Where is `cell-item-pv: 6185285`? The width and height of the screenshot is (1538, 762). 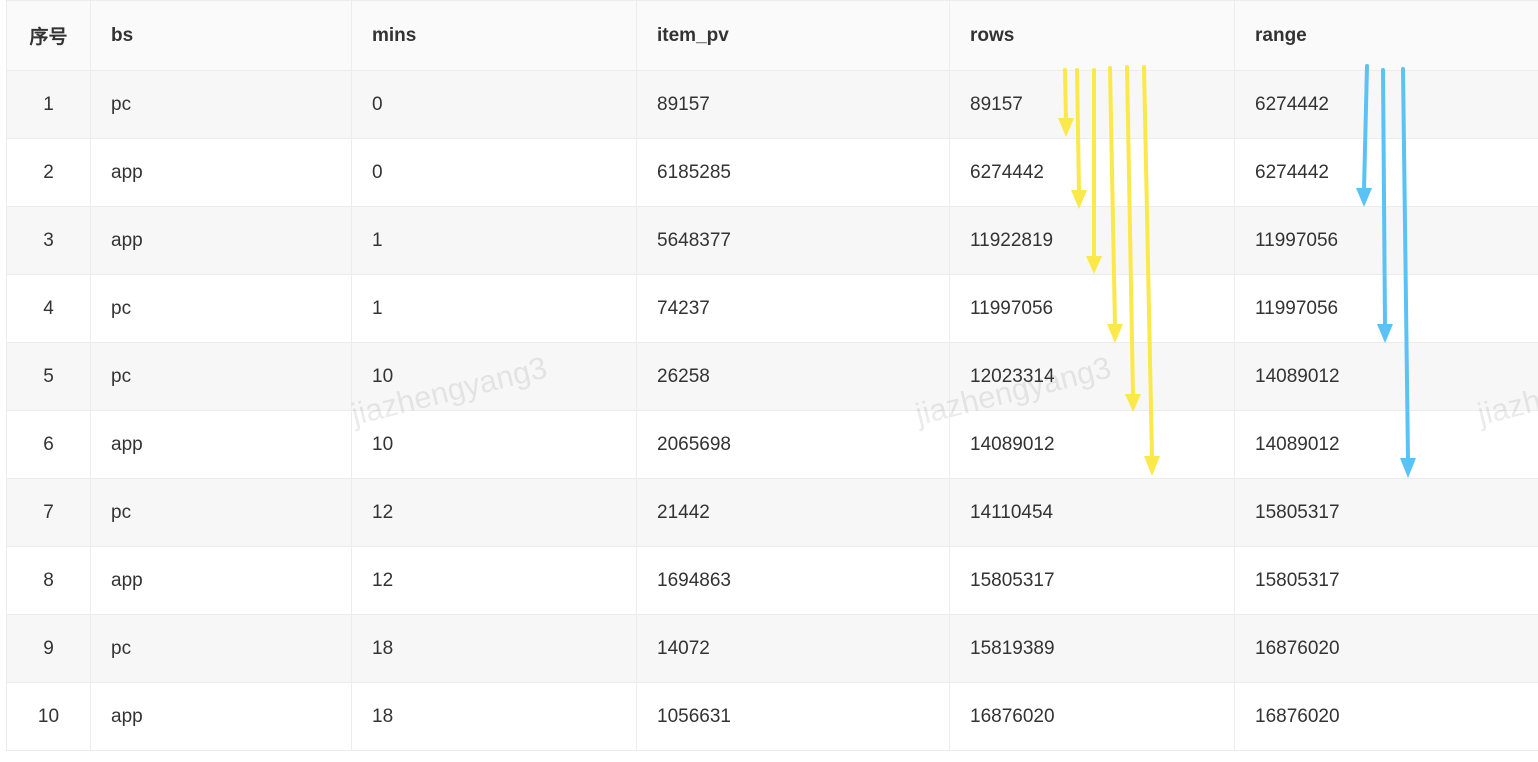 cell-item-pv: 6185285 is located at coordinates (793, 172).